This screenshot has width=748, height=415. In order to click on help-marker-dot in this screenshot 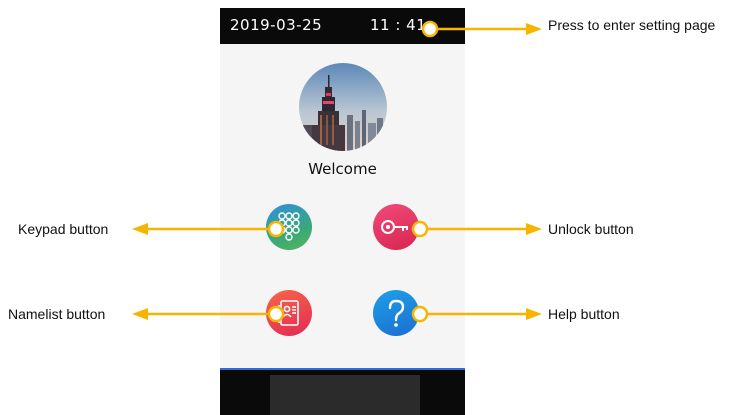, I will do `click(420, 314)`.